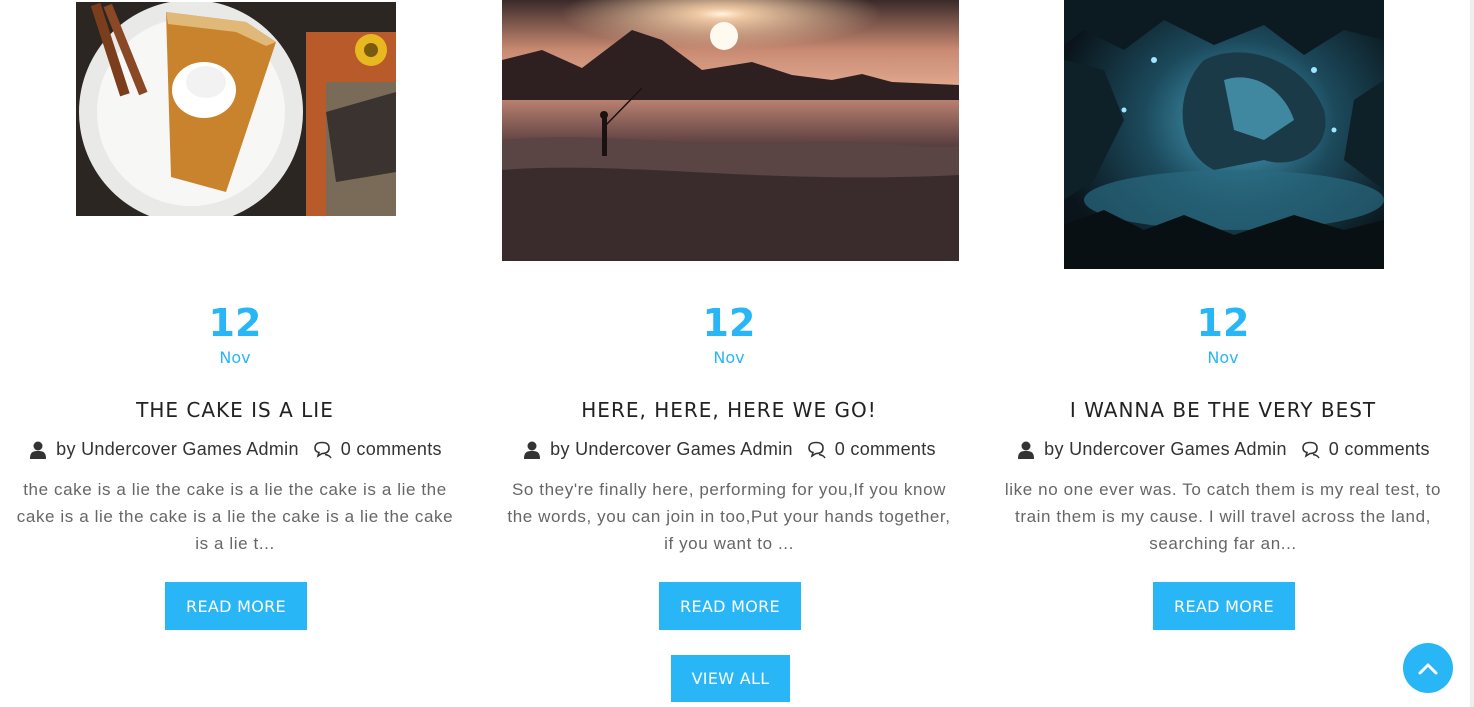 The width and height of the screenshot is (1474, 707). Describe the element at coordinates (730, 678) in the screenshot. I see `view-all-button: VIEW ALL` at that location.